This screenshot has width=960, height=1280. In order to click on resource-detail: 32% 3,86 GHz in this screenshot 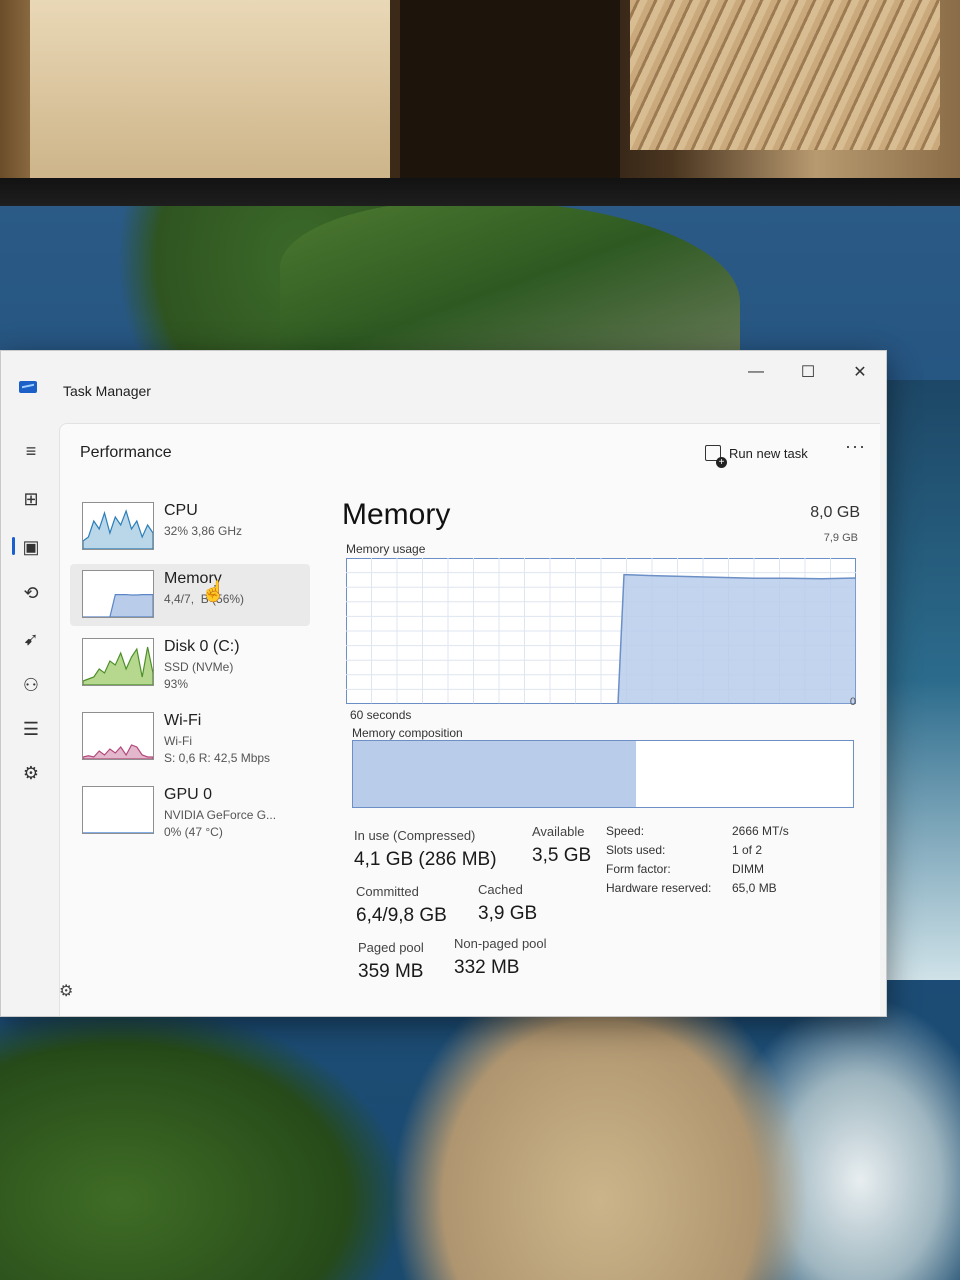, I will do `click(203, 531)`.